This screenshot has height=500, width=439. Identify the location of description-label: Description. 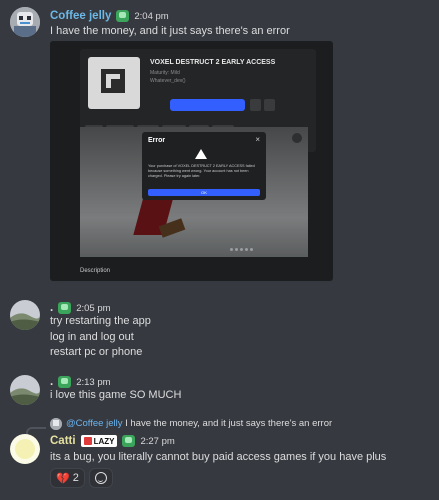
(95, 271).